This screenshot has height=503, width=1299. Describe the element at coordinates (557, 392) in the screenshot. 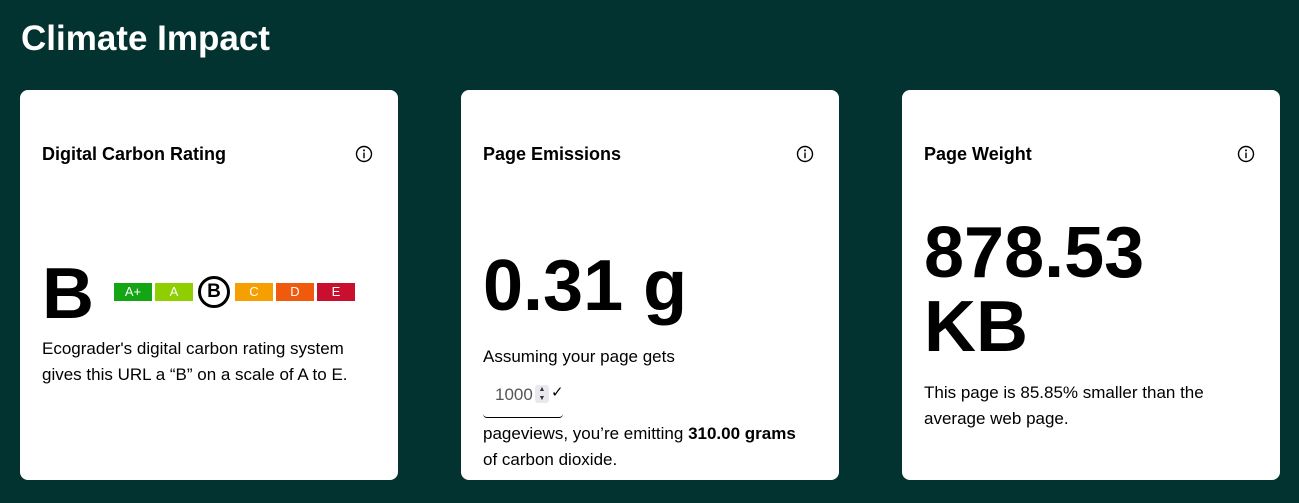

I see `check-icon: ✓` at that location.